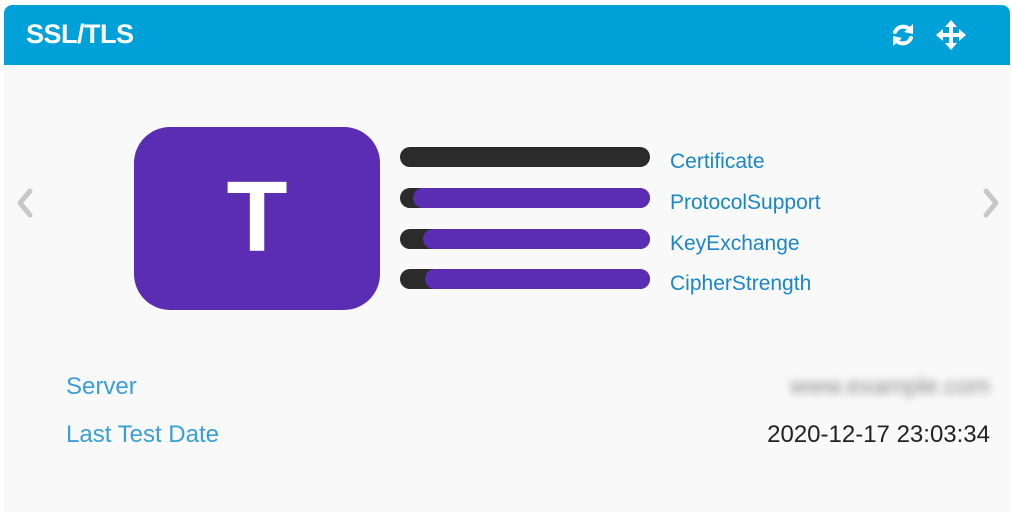  What do you see at coordinates (80, 34) in the screenshot?
I see `widget-title: SSL/TLS` at bounding box center [80, 34].